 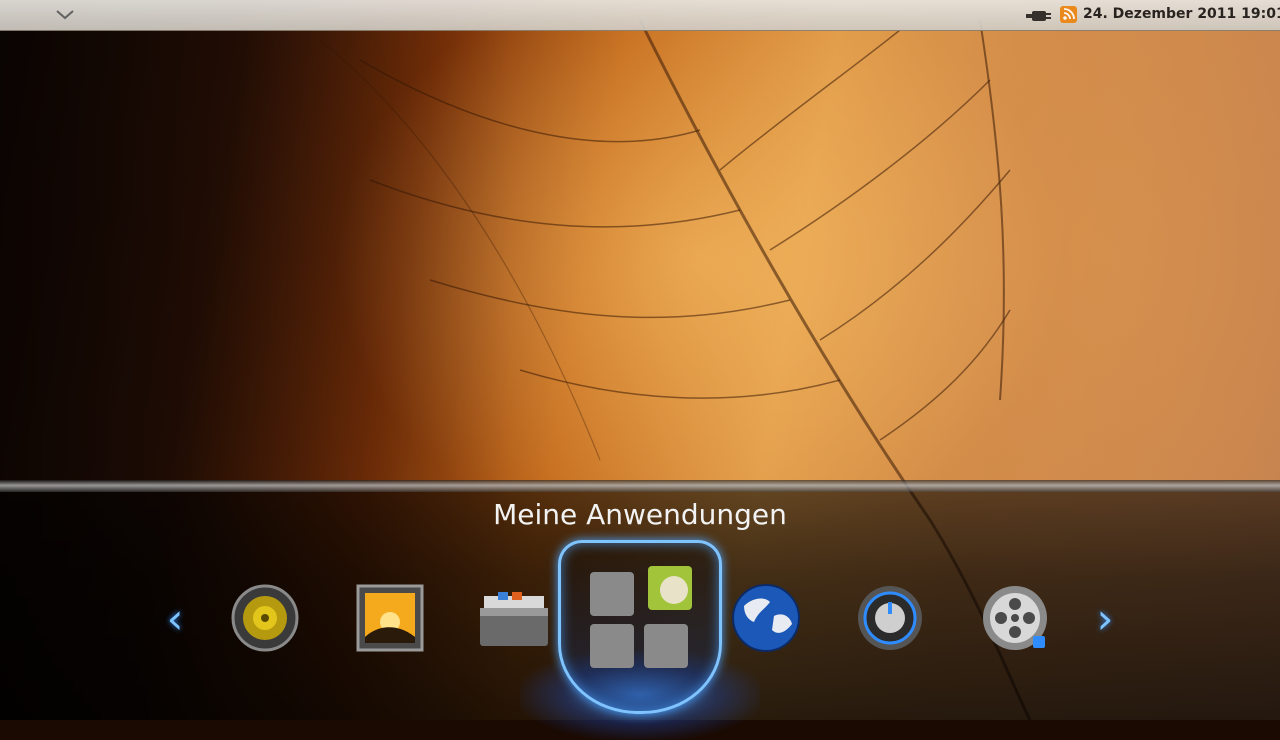 What do you see at coordinates (514, 618) in the screenshot?
I see `file-cabinet-icon` at bounding box center [514, 618].